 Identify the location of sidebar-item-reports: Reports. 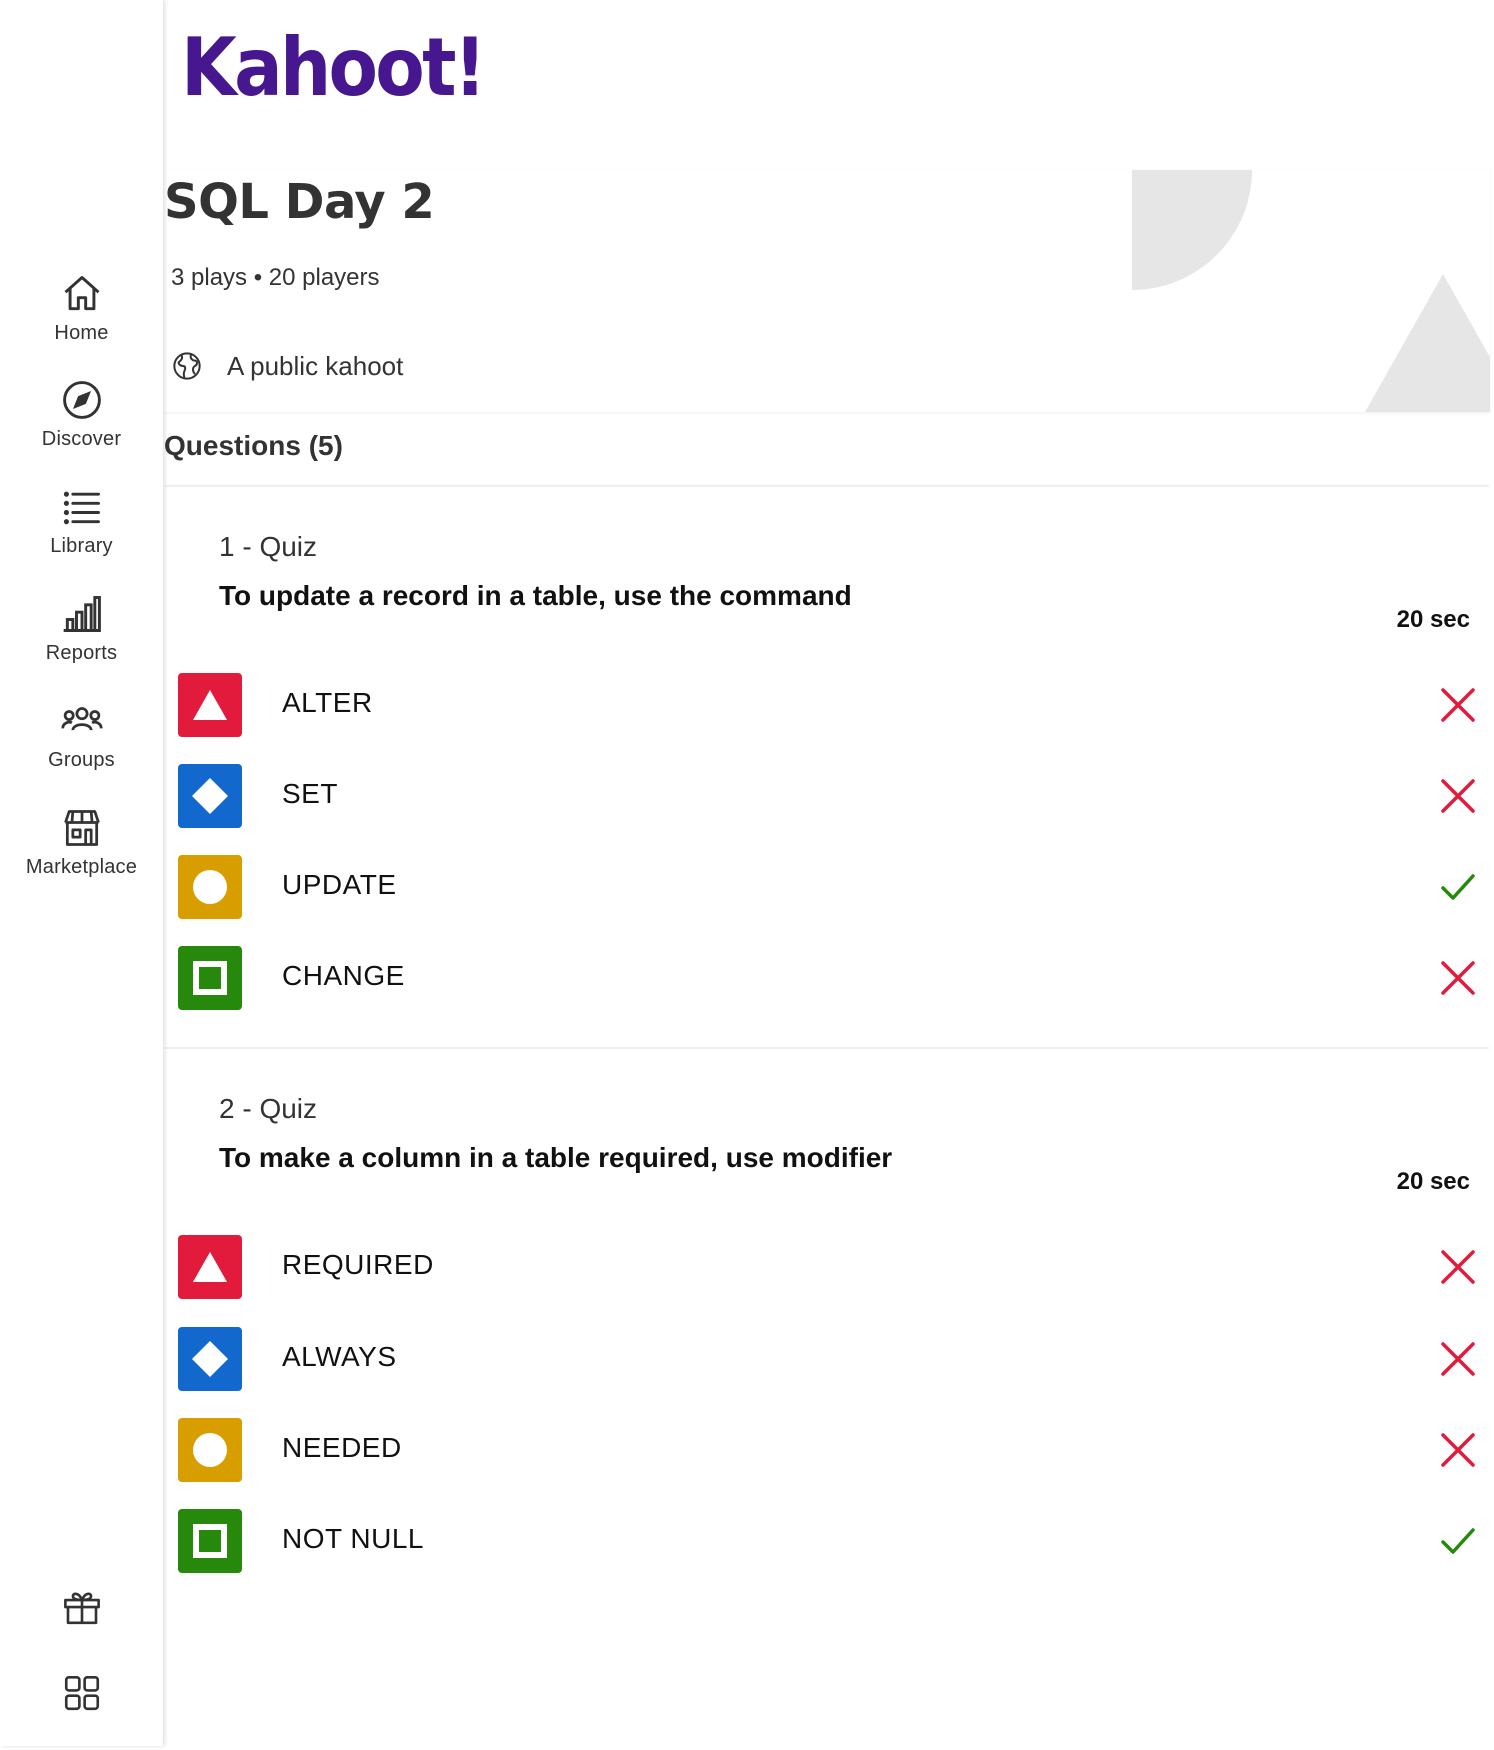
(81, 628).